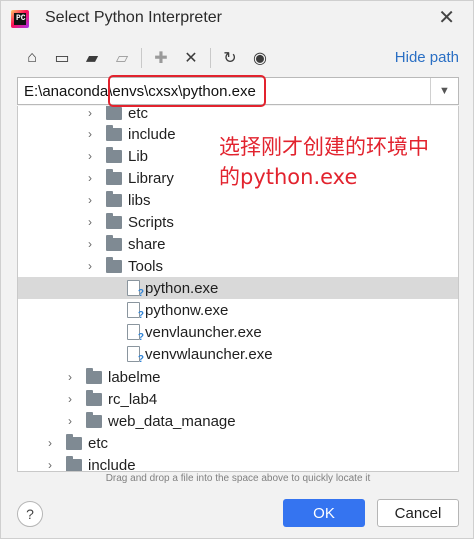 This screenshot has width=474, height=539. Describe the element at coordinates (122, 58) in the screenshot. I see `module-folder-icon: ▱` at that location.